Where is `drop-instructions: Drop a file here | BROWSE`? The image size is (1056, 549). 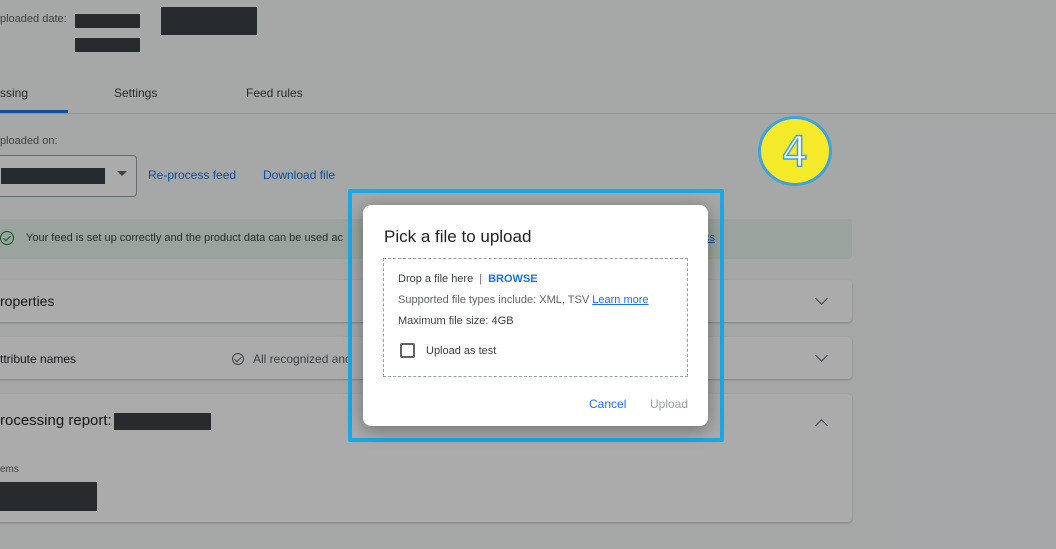
drop-instructions: Drop a file here | BROWSE is located at coordinates (468, 279).